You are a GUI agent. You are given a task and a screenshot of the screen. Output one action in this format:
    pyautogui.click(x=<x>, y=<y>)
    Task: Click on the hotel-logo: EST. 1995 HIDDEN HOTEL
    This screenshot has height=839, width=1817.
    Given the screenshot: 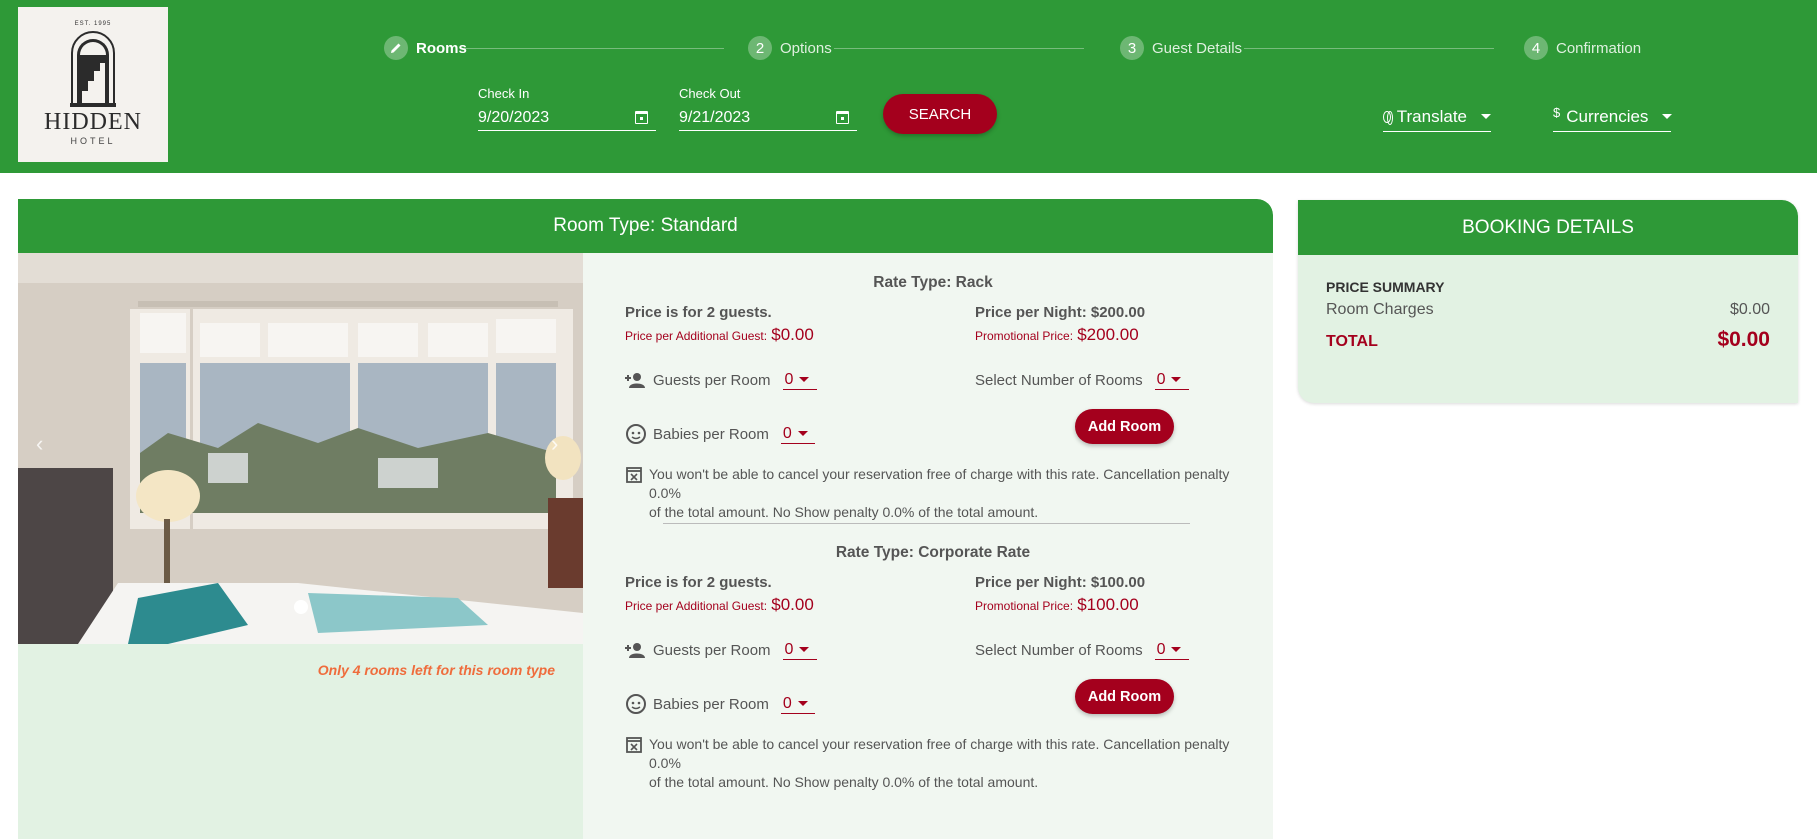 What is the action you would take?
    pyautogui.click(x=93, y=84)
    